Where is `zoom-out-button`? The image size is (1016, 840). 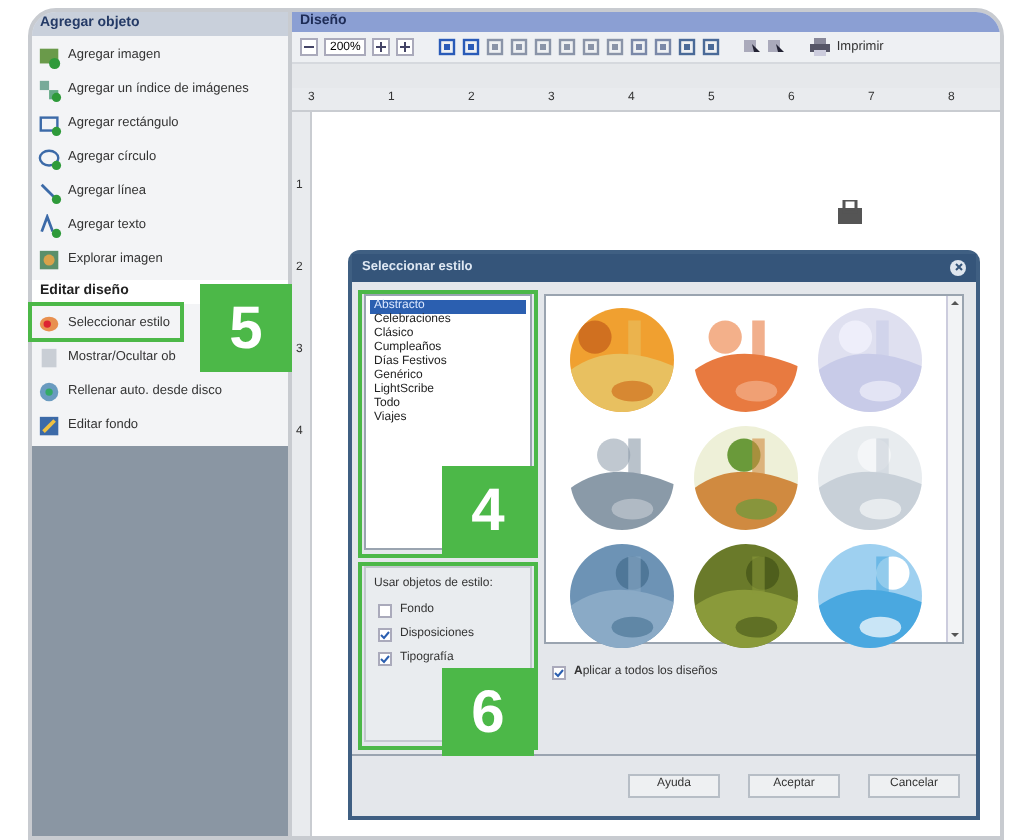 zoom-out-button is located at coordinates (309, 47).